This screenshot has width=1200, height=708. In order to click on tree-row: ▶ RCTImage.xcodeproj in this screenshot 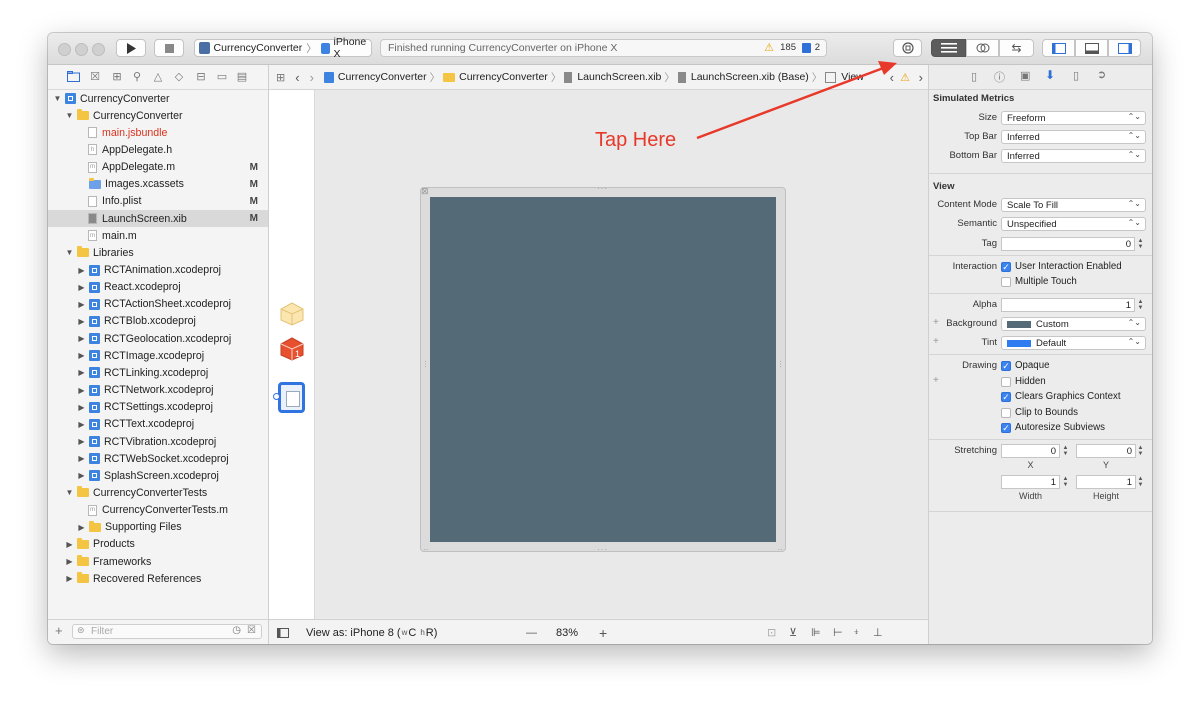, I will do `click(158, 355)`.